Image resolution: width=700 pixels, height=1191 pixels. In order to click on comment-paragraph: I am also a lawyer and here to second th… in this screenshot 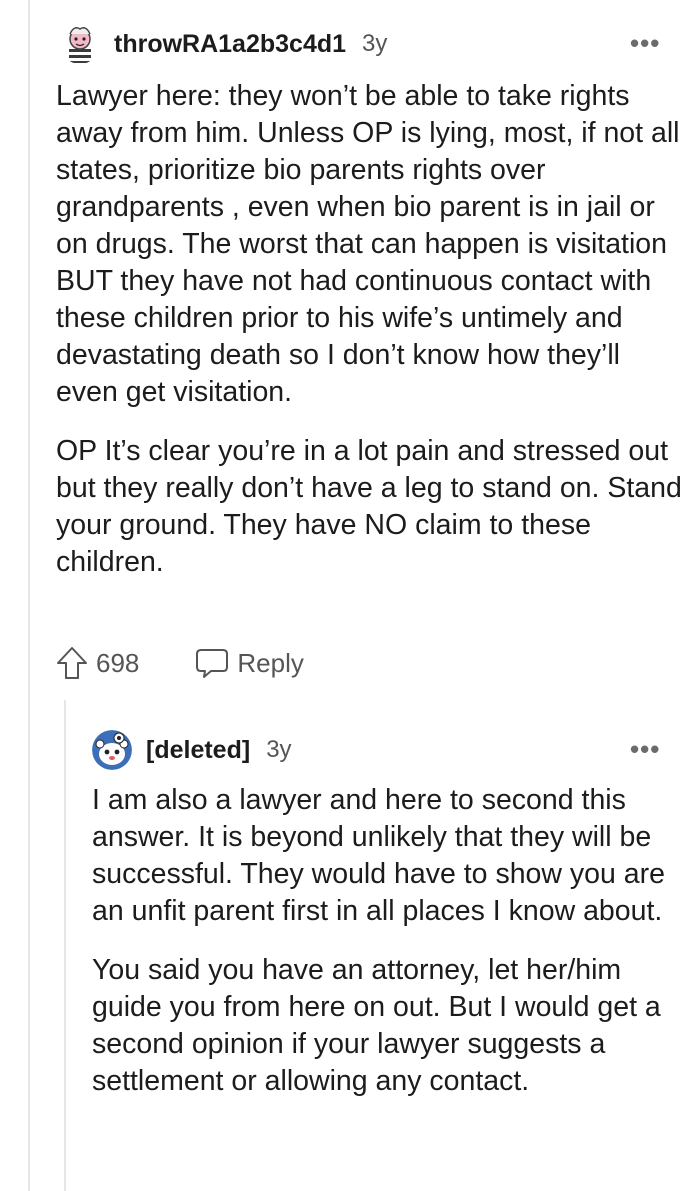, I will do `click(378, 855)`.